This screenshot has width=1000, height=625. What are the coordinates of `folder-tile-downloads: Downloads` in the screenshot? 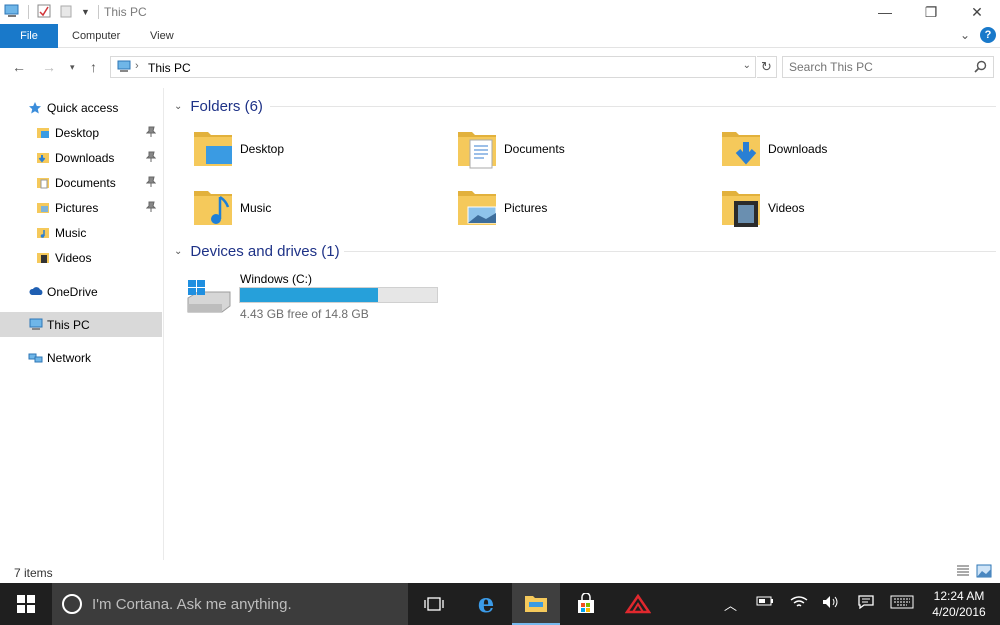 It's located at (773, 149).